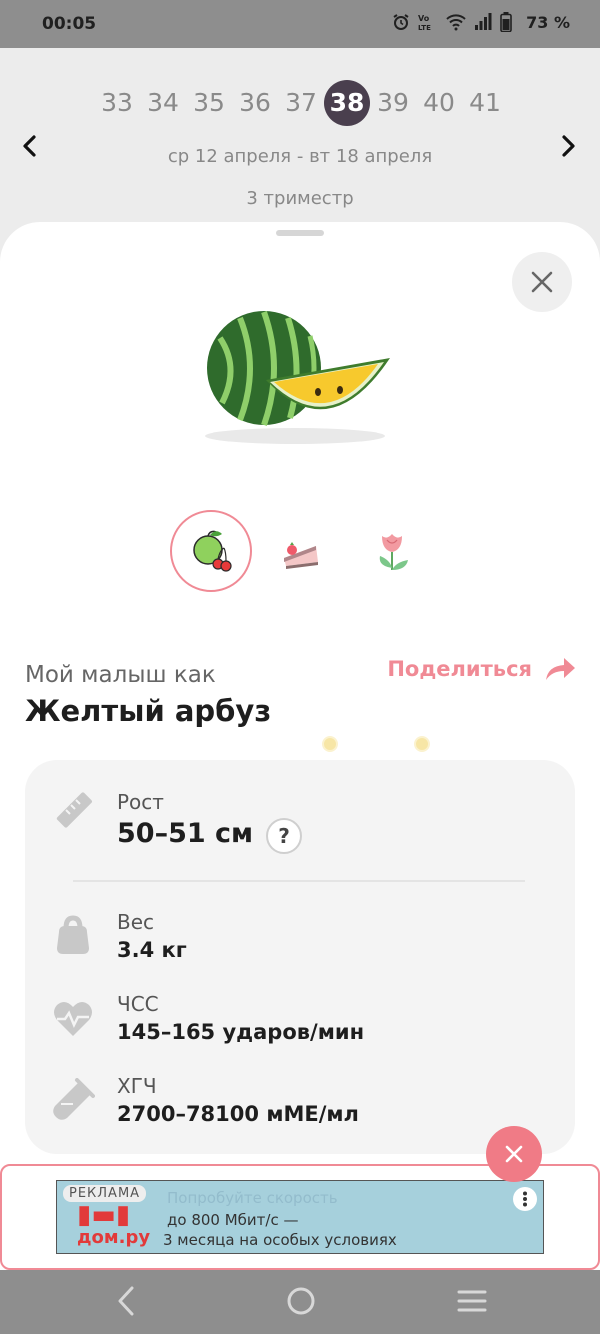  Describe the element at coordinates (393, 103) in the screenshot. I see `week-39: 39` at that location.